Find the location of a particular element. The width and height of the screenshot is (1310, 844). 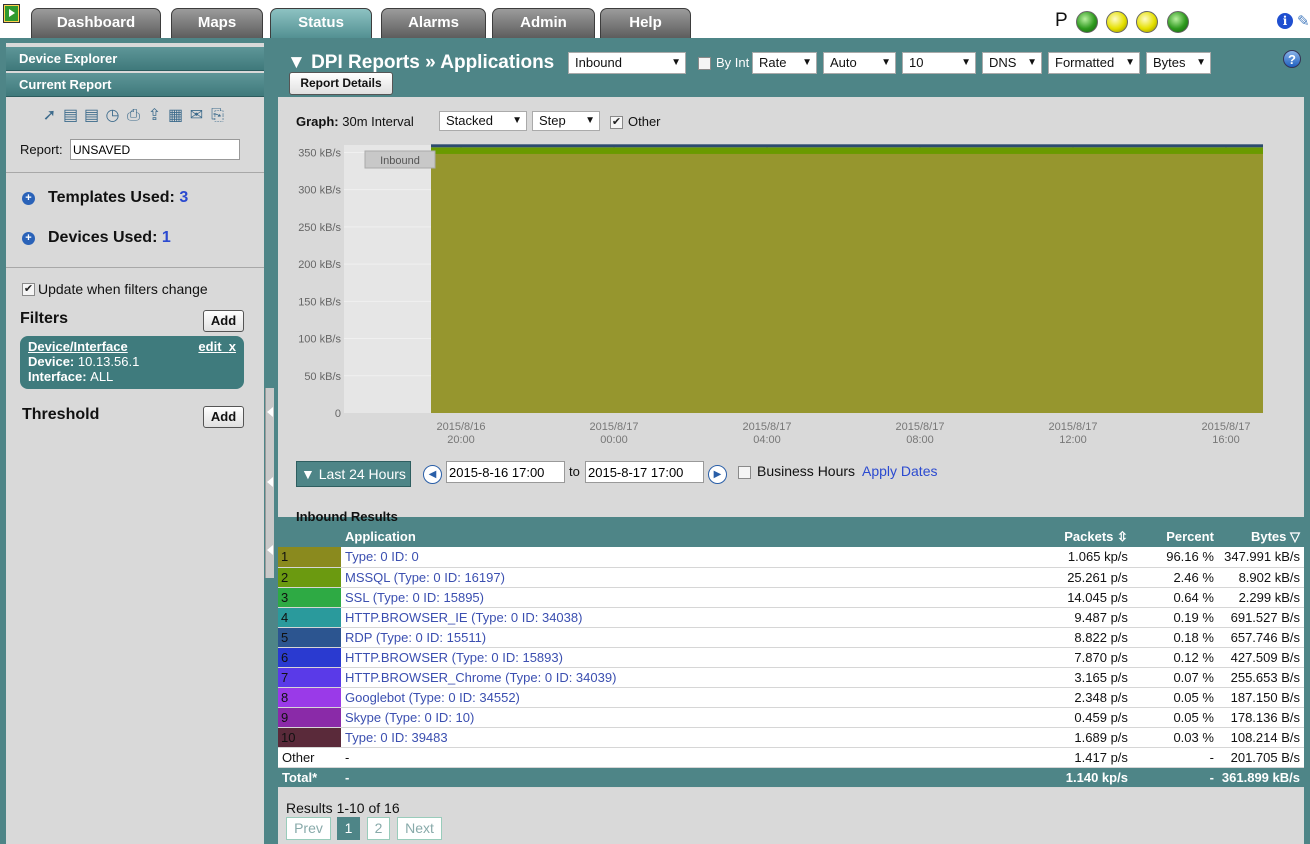

device-explorer-header: Device Explorer is located at coordinates (135, 59).